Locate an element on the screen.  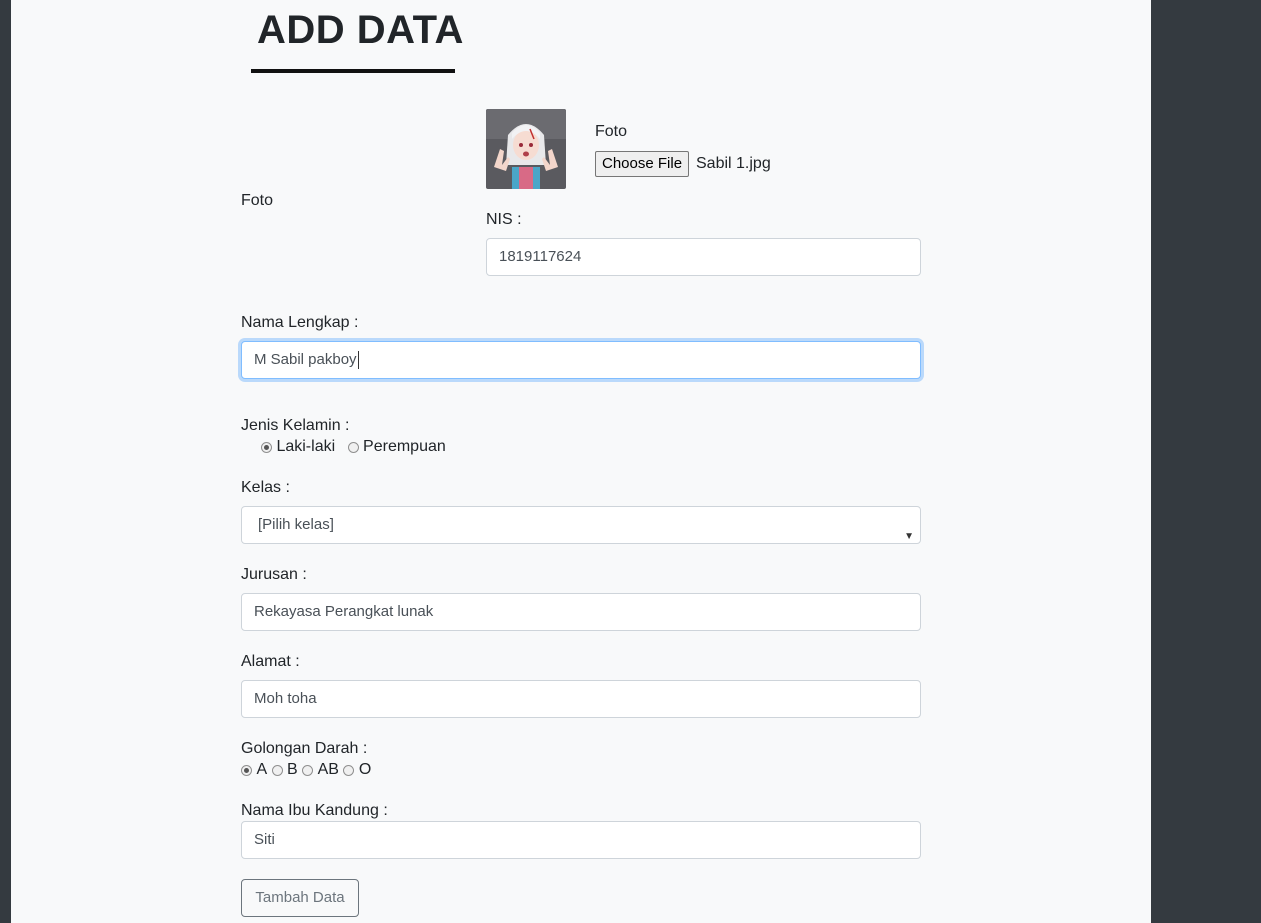
nis-label: NIS : is located at coordinates (504, 219).